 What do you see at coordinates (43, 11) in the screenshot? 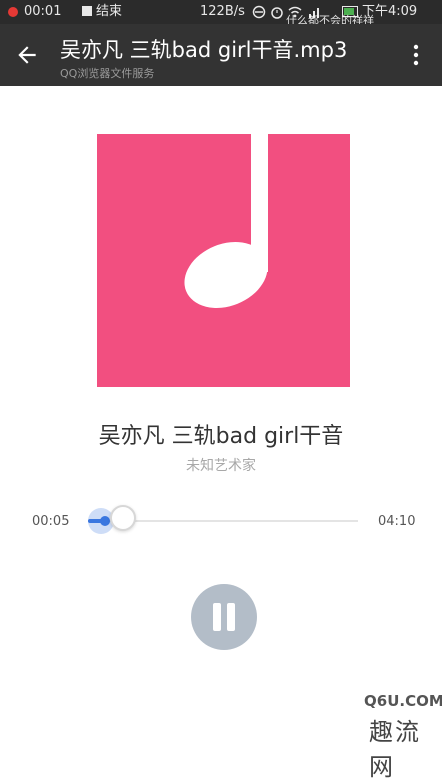
I see `status-time: 00:01` at bounding box center [43, 11].